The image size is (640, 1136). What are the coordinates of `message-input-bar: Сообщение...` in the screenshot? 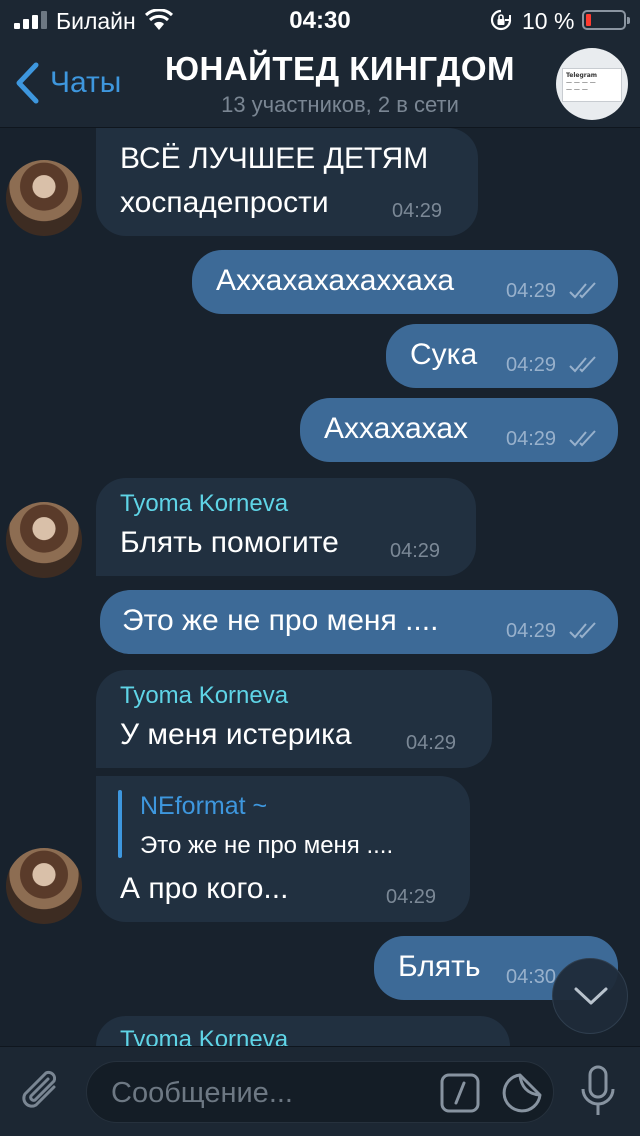 It's located at (320, 1091).